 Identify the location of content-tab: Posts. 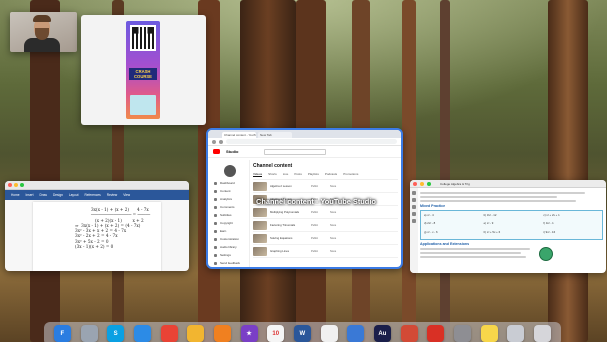
(298, 174).